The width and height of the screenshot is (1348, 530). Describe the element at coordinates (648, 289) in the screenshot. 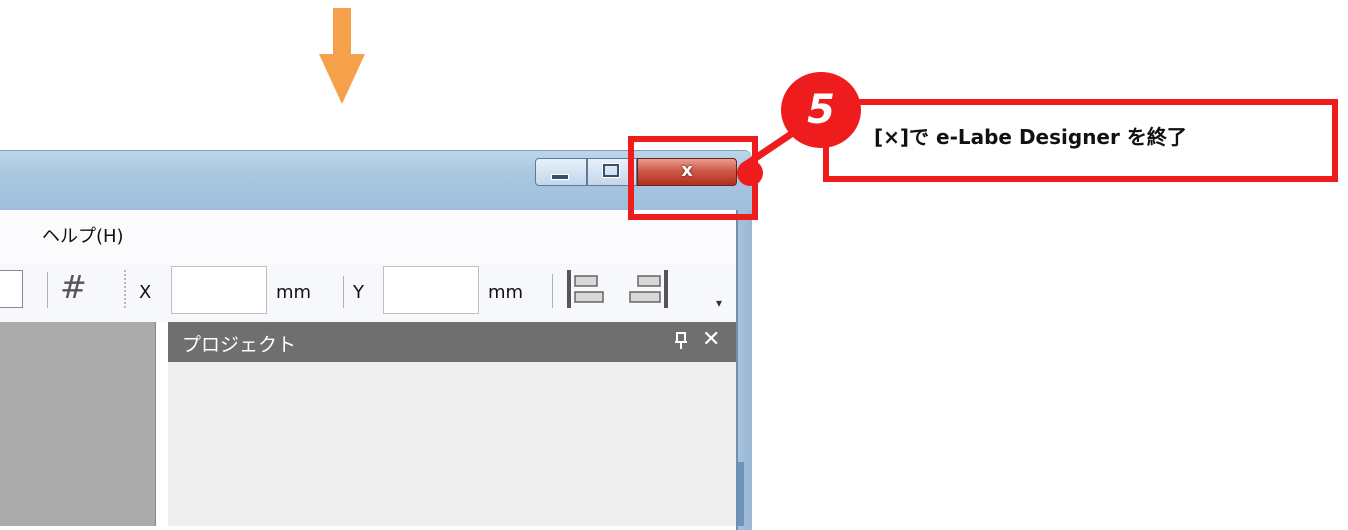

I see `align-right-icon` at that location.